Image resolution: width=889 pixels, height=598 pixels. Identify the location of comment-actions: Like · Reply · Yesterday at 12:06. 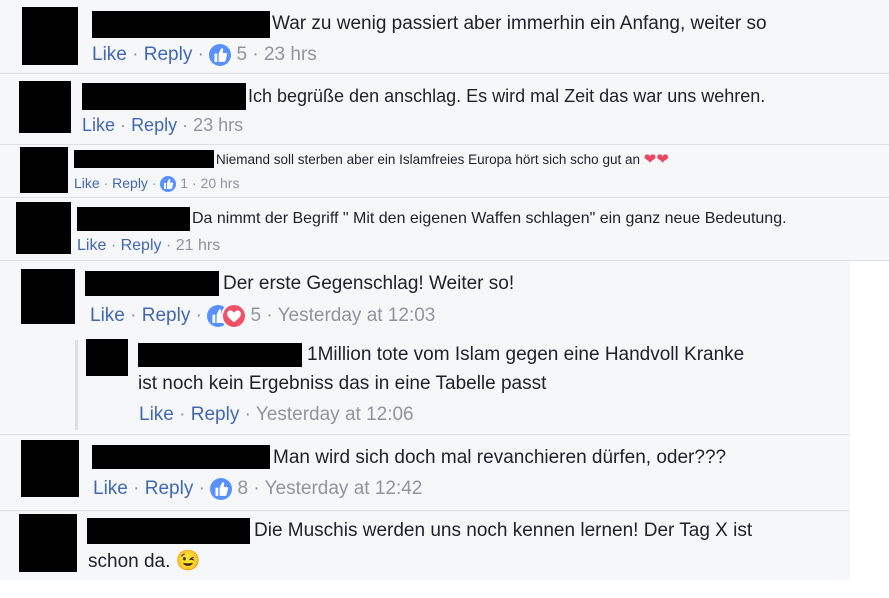
(276, 415).